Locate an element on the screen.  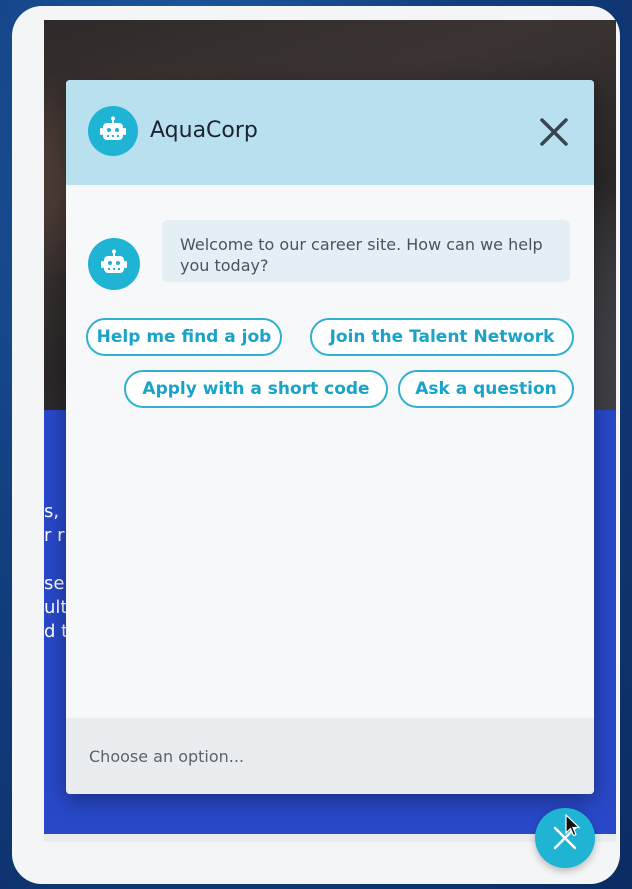
option-talent-network: Join the Talent Network is located at coordinates (442, 337).